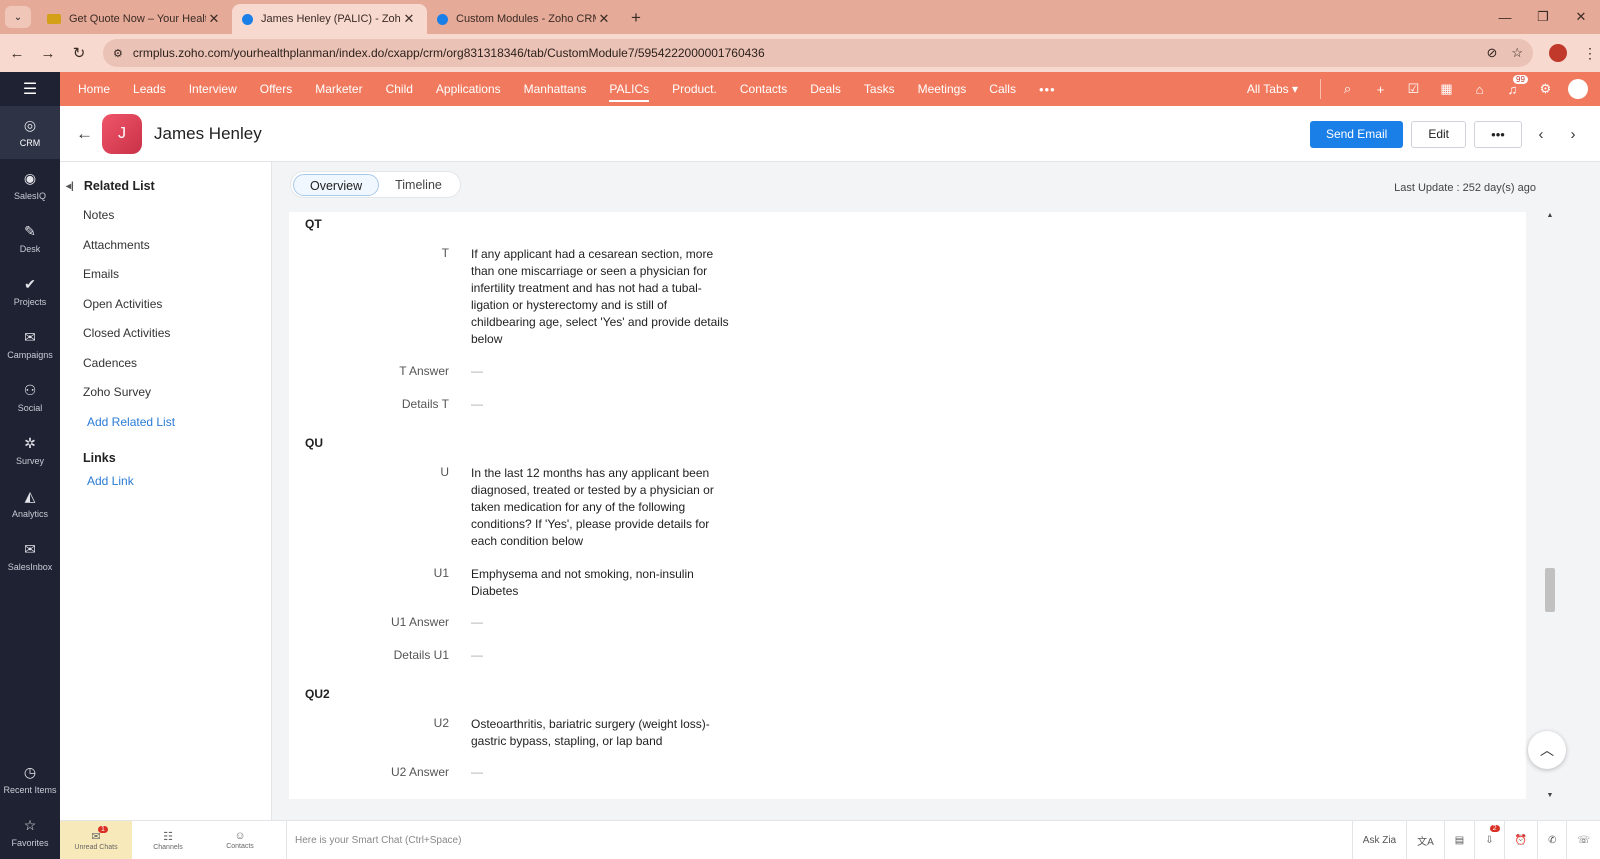 The width and height of the screenshot is (1600, 859). Describe the element at coordinates (30, 344) in the screenshot. I see `rail-item-campaigns: ✉ Campaigns` at that location.